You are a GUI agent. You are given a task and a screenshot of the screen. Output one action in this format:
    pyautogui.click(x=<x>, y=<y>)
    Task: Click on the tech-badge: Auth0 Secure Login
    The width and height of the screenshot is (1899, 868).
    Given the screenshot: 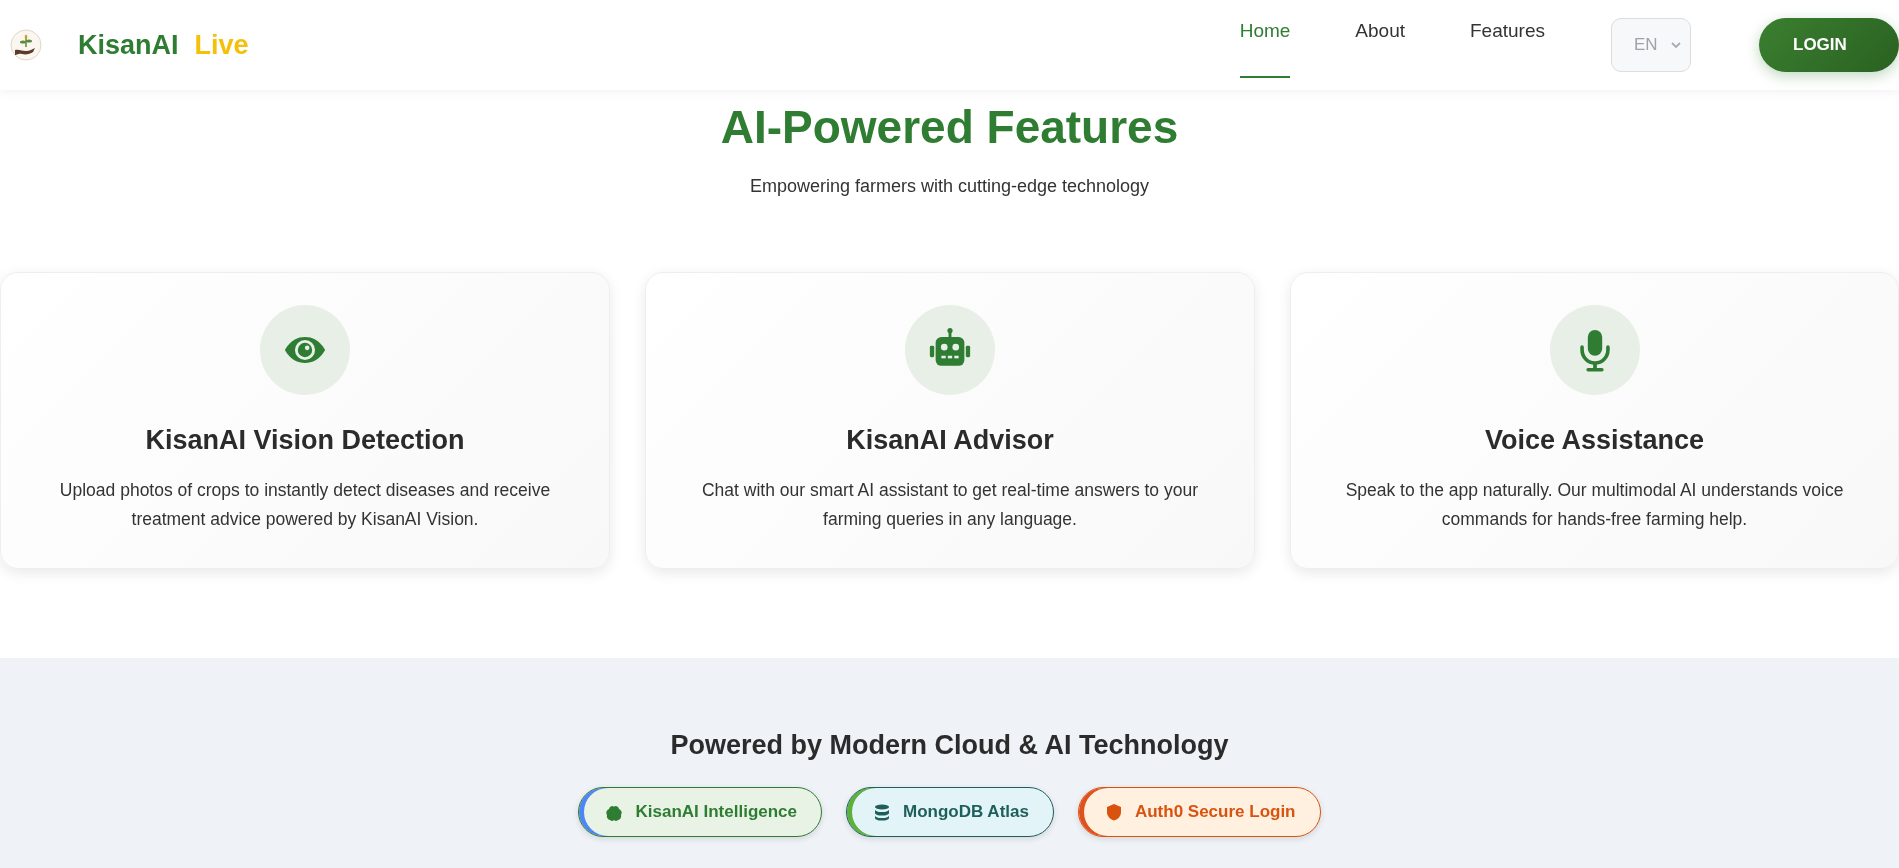 What is the action you would take?
    pyautogui.click(x=1199, y=812)
    